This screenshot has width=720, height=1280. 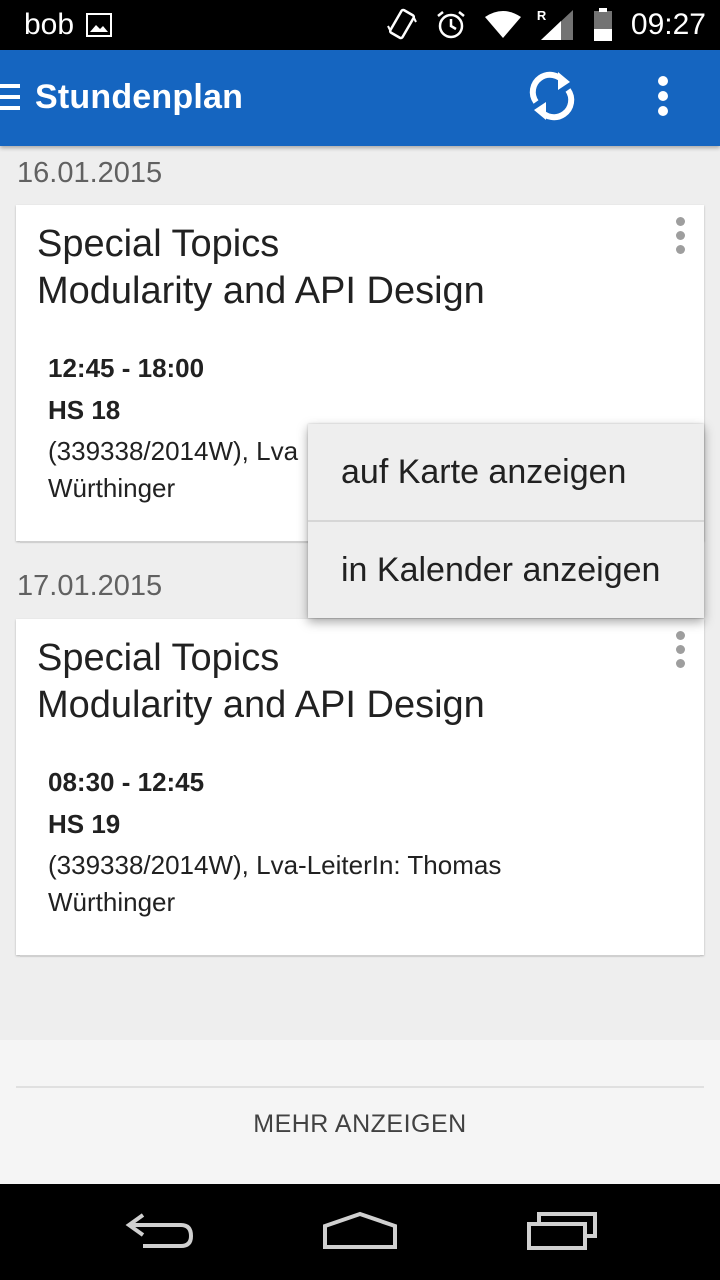 I want to click on app-bar: Stundenplan, so click(x=360, y=98).